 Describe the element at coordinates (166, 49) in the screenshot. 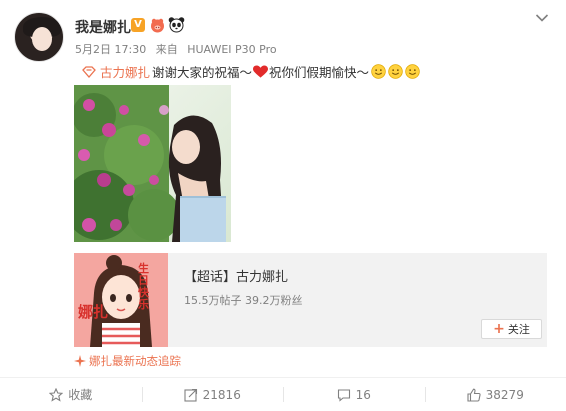

I see `post-source-prefix: 来自` at that location.